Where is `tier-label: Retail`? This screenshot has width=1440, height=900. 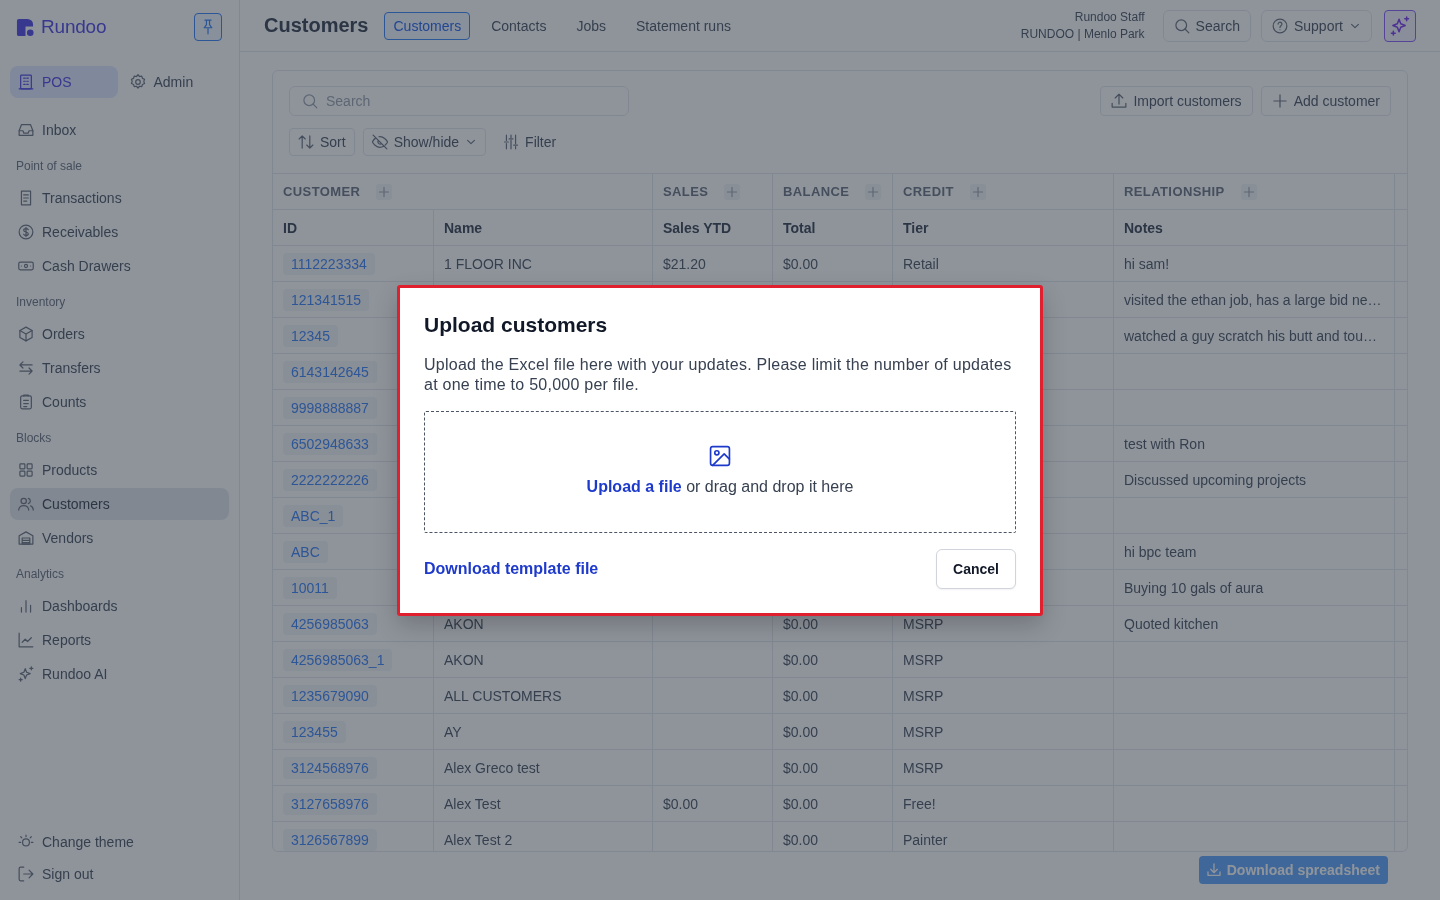 tier-label: Retail is located at coordinates (921, 263).